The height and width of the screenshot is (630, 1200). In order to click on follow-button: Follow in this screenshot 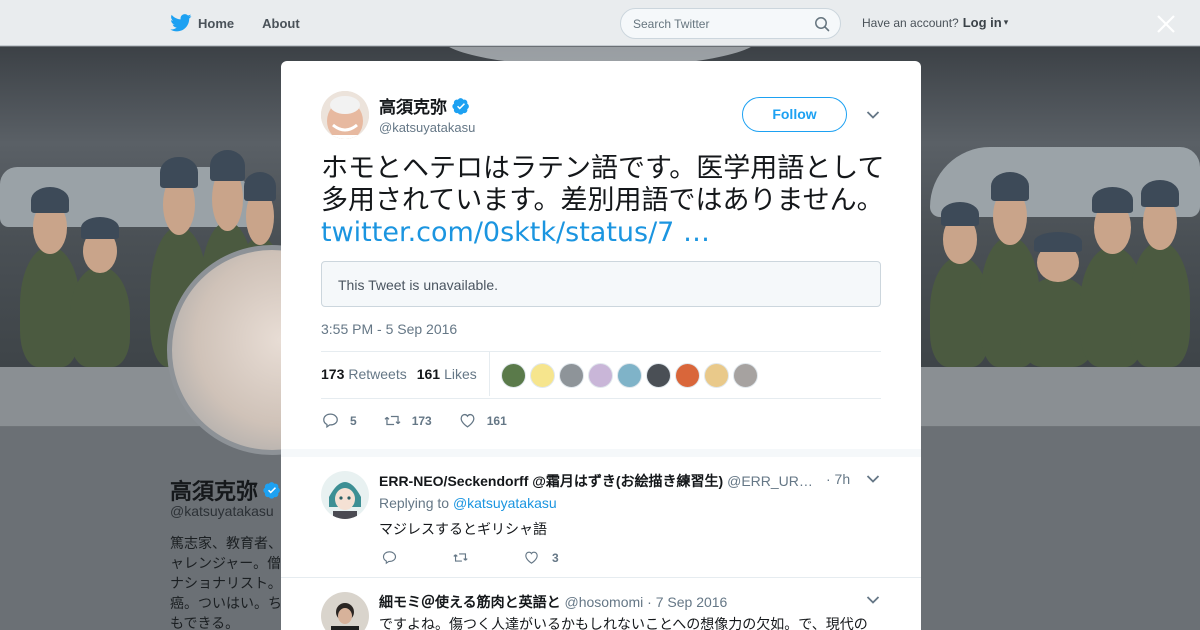, I will do `click(794, 114)`.